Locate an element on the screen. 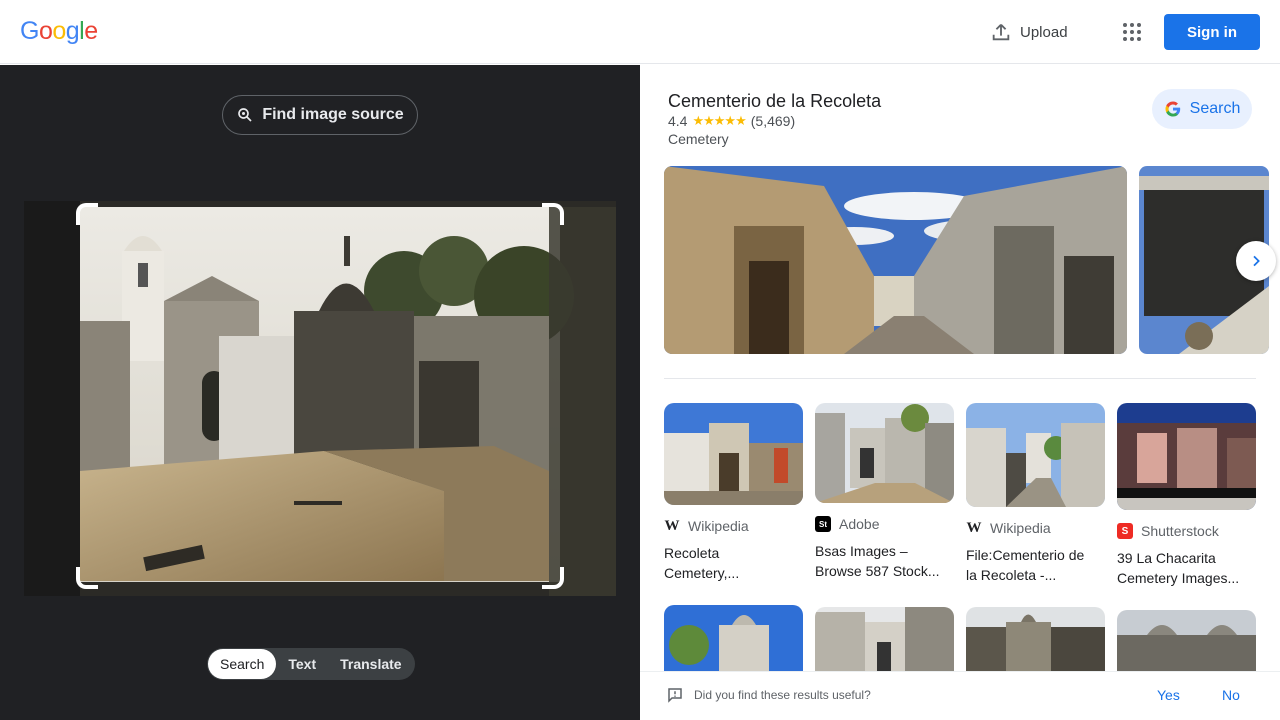  logo-letter: G is located at coordinates (29, 31).